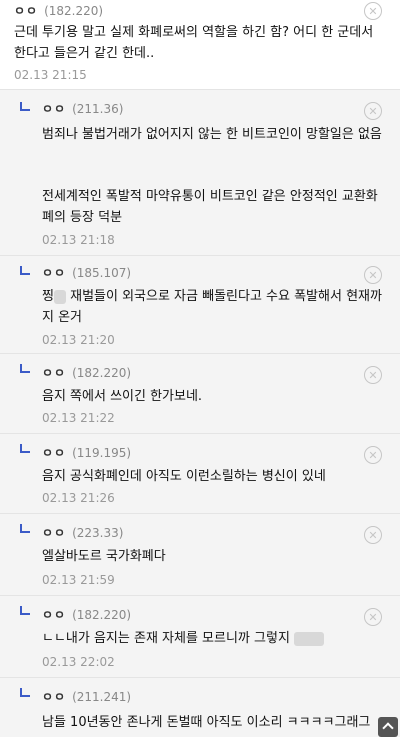 The width and height of the screenshot is (400, 737). Describe the element at coordinates (388, 727) in the screenshot. I see `scroll-top-icon` at that location.